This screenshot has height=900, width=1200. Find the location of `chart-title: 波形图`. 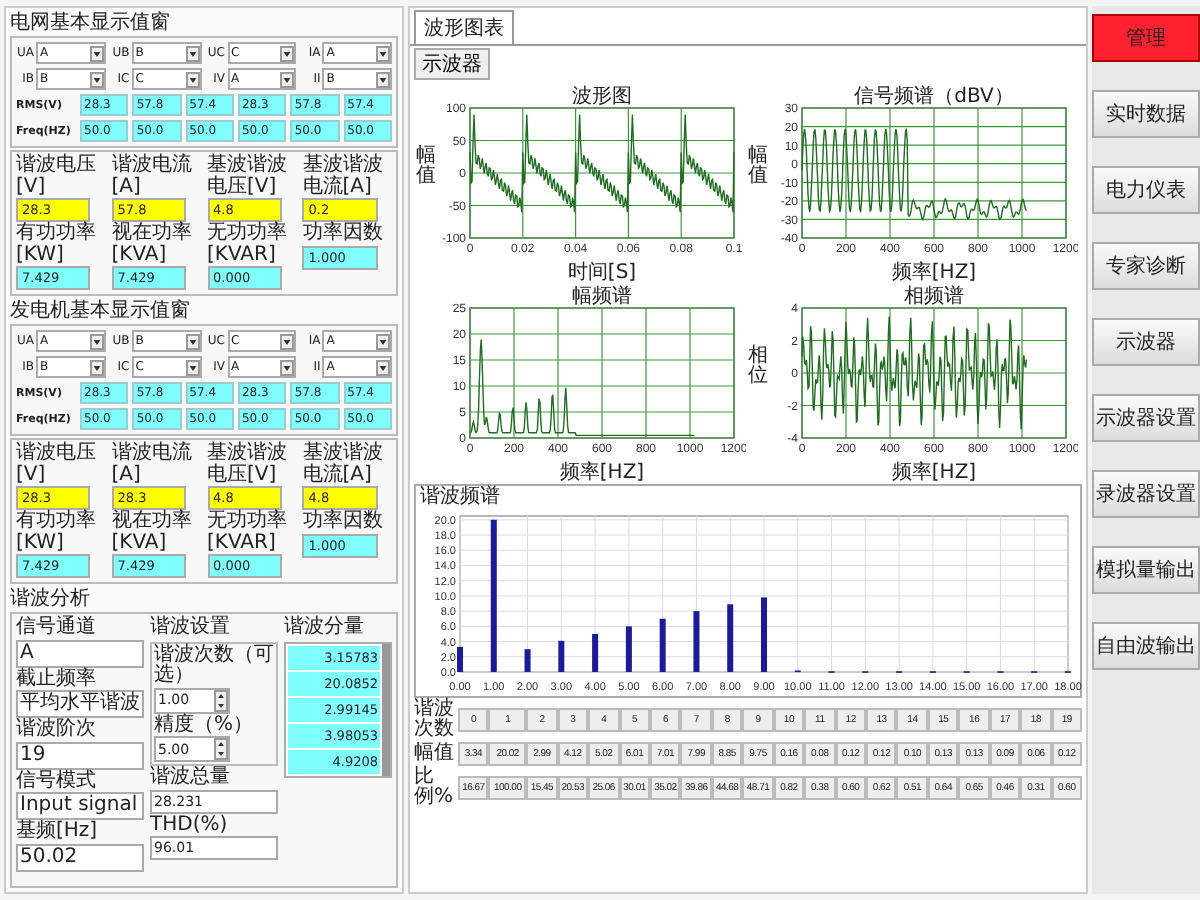

chart-title: 波形图 is located at coordinates (602, 97).